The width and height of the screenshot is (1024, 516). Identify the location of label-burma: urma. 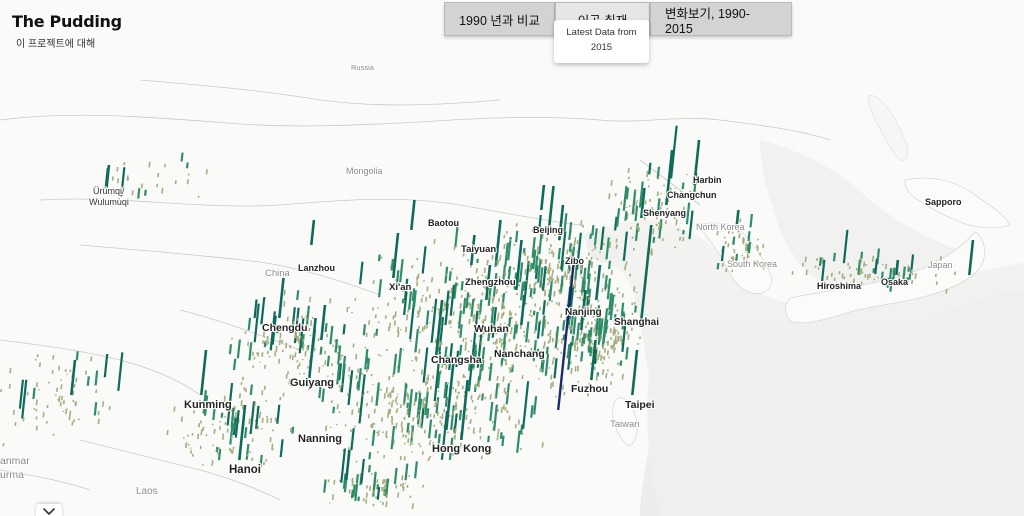
(12, 475).